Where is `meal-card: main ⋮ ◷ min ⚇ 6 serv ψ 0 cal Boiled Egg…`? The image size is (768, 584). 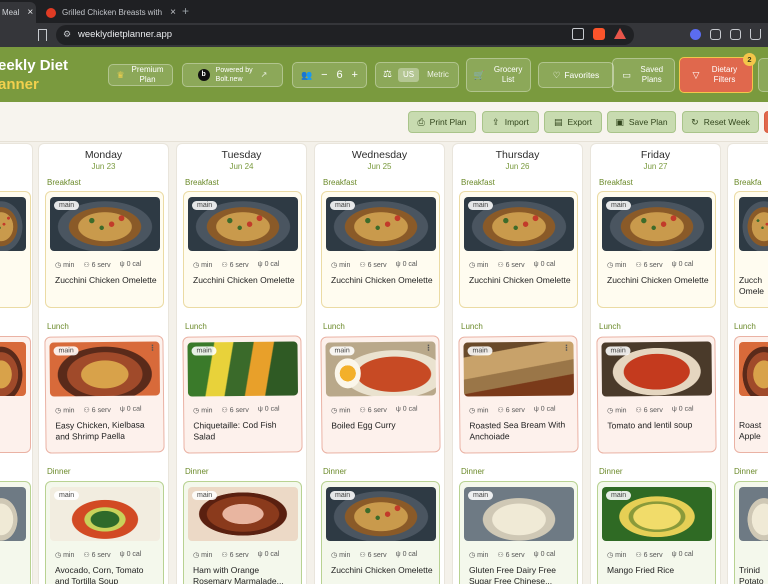 meal-card: main ⋮ ◷ min ⚇ 6 serv ψ 0 cal Boiled Egg… is located at coordinates (380, 394).